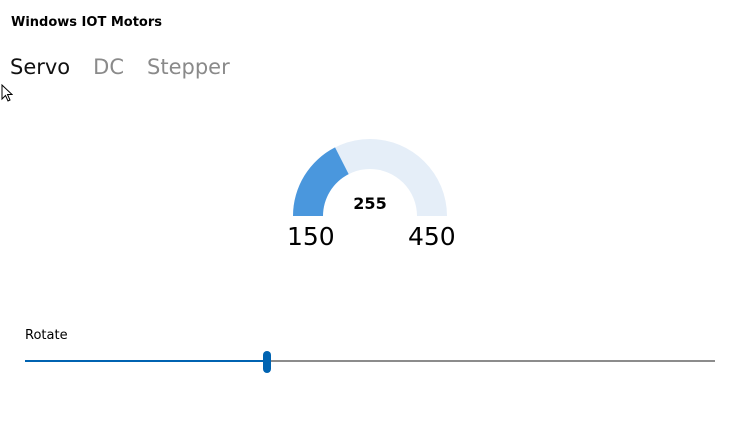 The height and width of the screenshot is (444, 740). I want to click on slider-fill, so click(146, 361).